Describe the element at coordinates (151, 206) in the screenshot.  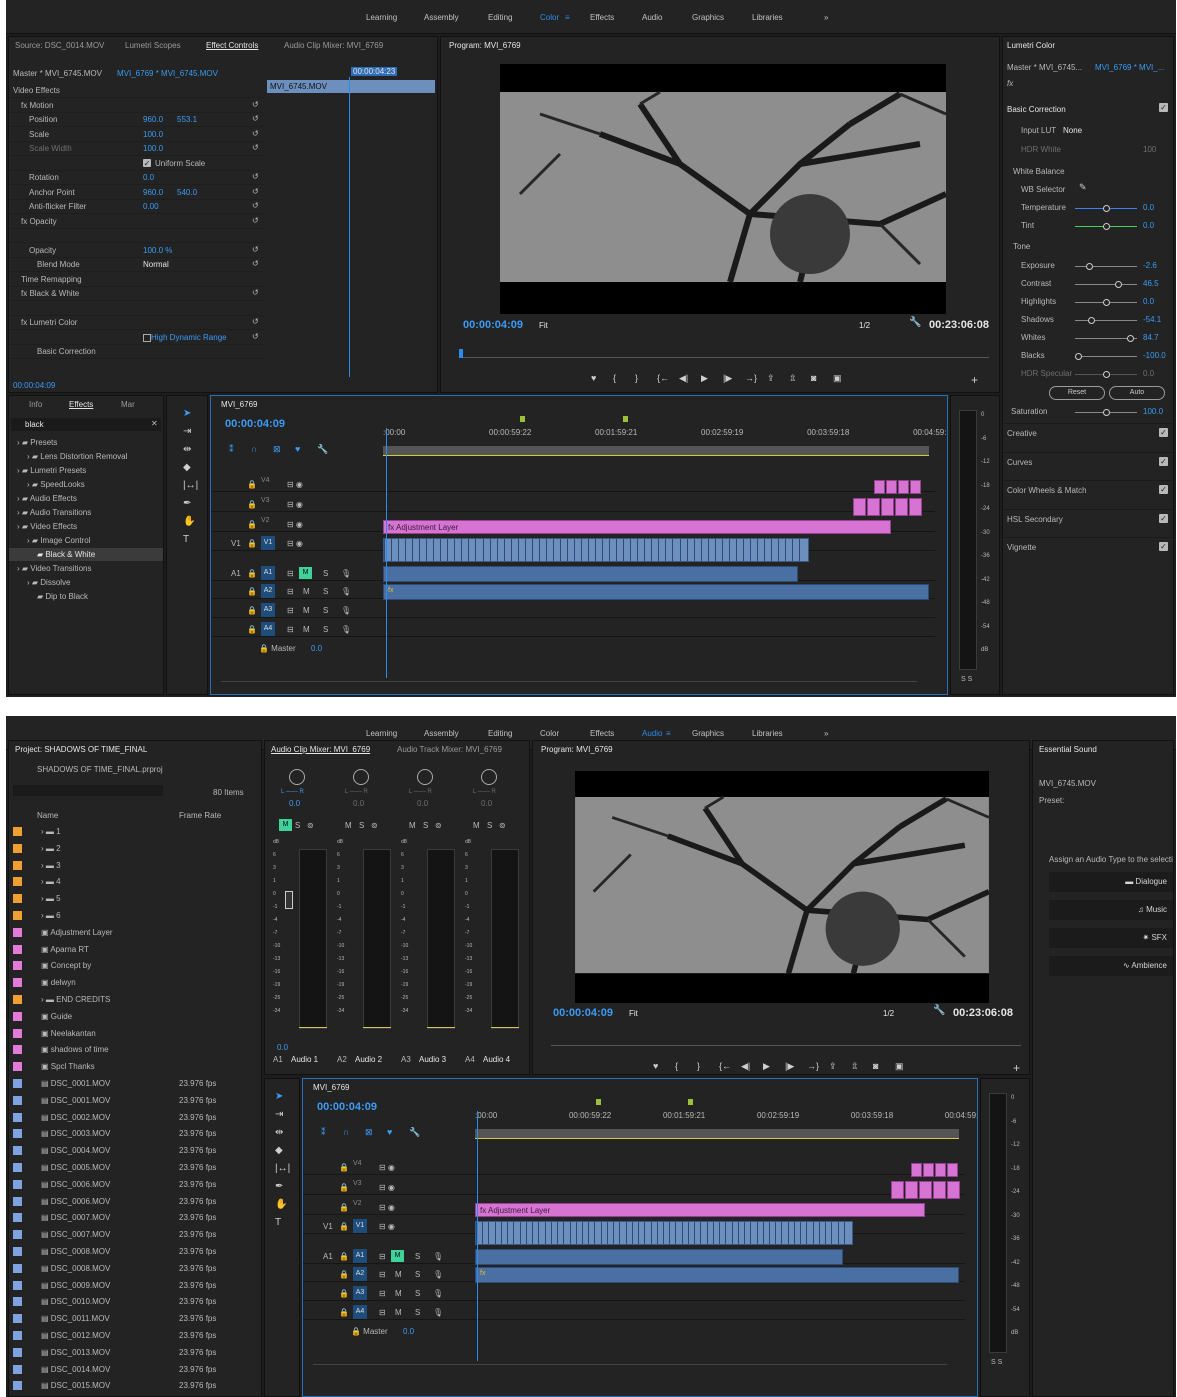
I see `ec-row-value: 0.00` at that location.